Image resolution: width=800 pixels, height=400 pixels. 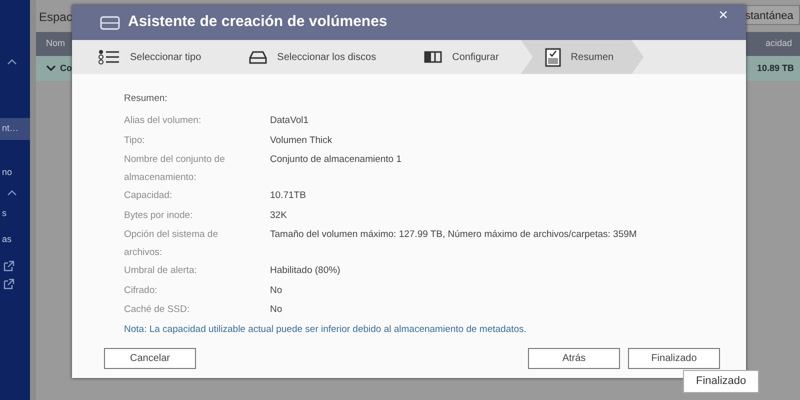 I want to click on field-value: Habilitado (80%), so click(x=306, y=271).